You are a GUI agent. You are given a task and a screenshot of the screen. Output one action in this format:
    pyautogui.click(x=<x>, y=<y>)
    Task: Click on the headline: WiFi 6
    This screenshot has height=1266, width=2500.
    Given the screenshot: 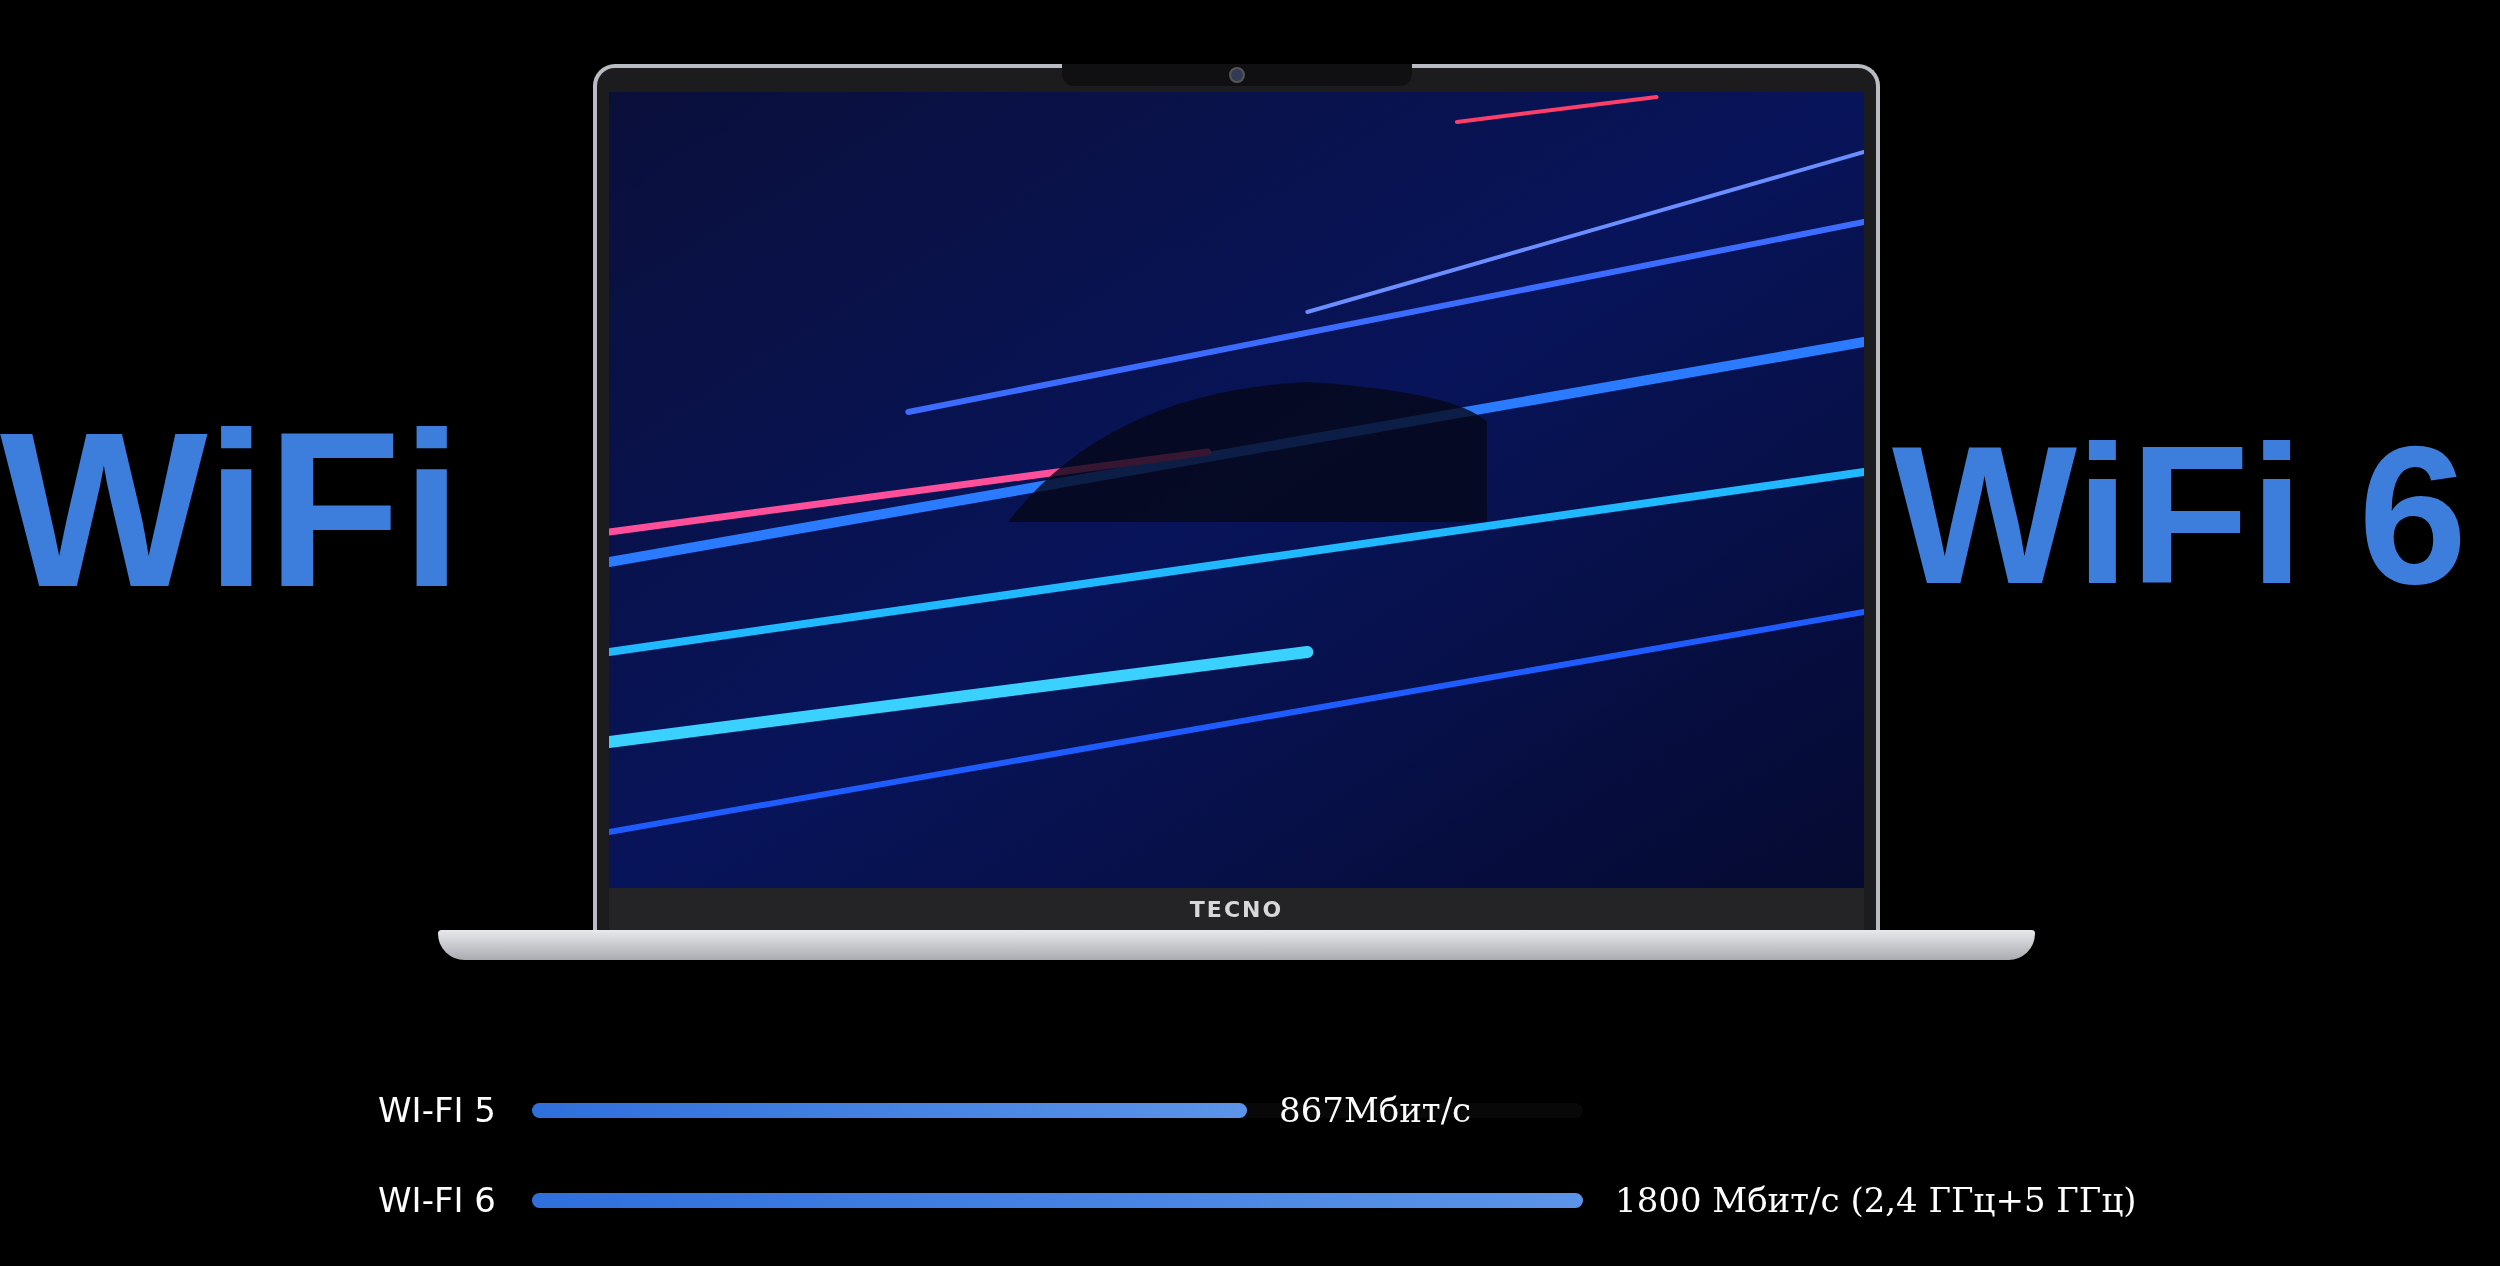 What is the action you would take?
    pyautogui.click(x=2180, y=516)
    